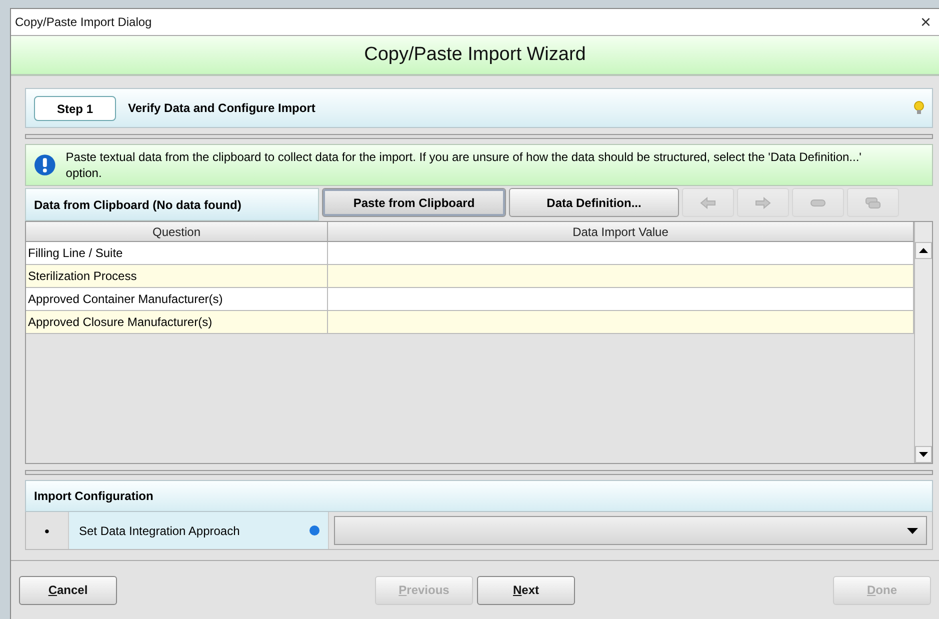 The width and height of the screenshot is (939, 619). What do you see at coordinates (94, 496) in the screenshot?
I see `config-title: Import Configuration` at bounding box center [94, 496].